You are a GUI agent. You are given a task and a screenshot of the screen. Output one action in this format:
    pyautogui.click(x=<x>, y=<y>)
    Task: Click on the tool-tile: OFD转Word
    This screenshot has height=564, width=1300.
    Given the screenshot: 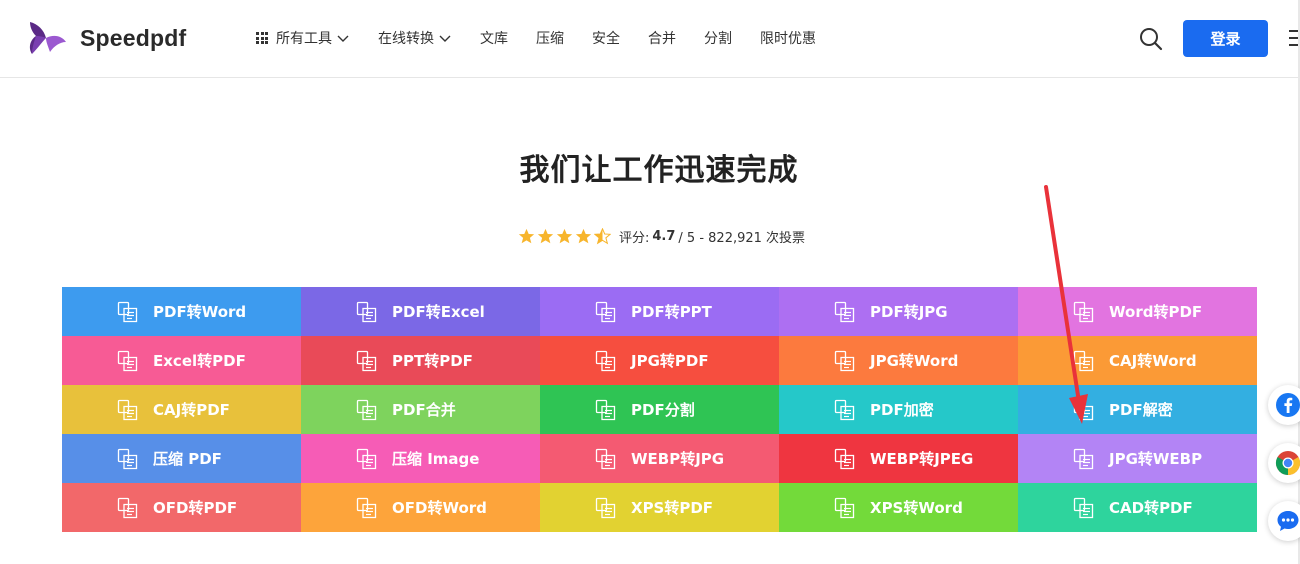 What is the action you would take?
    pyautogui.click(x=420, y=507)
    